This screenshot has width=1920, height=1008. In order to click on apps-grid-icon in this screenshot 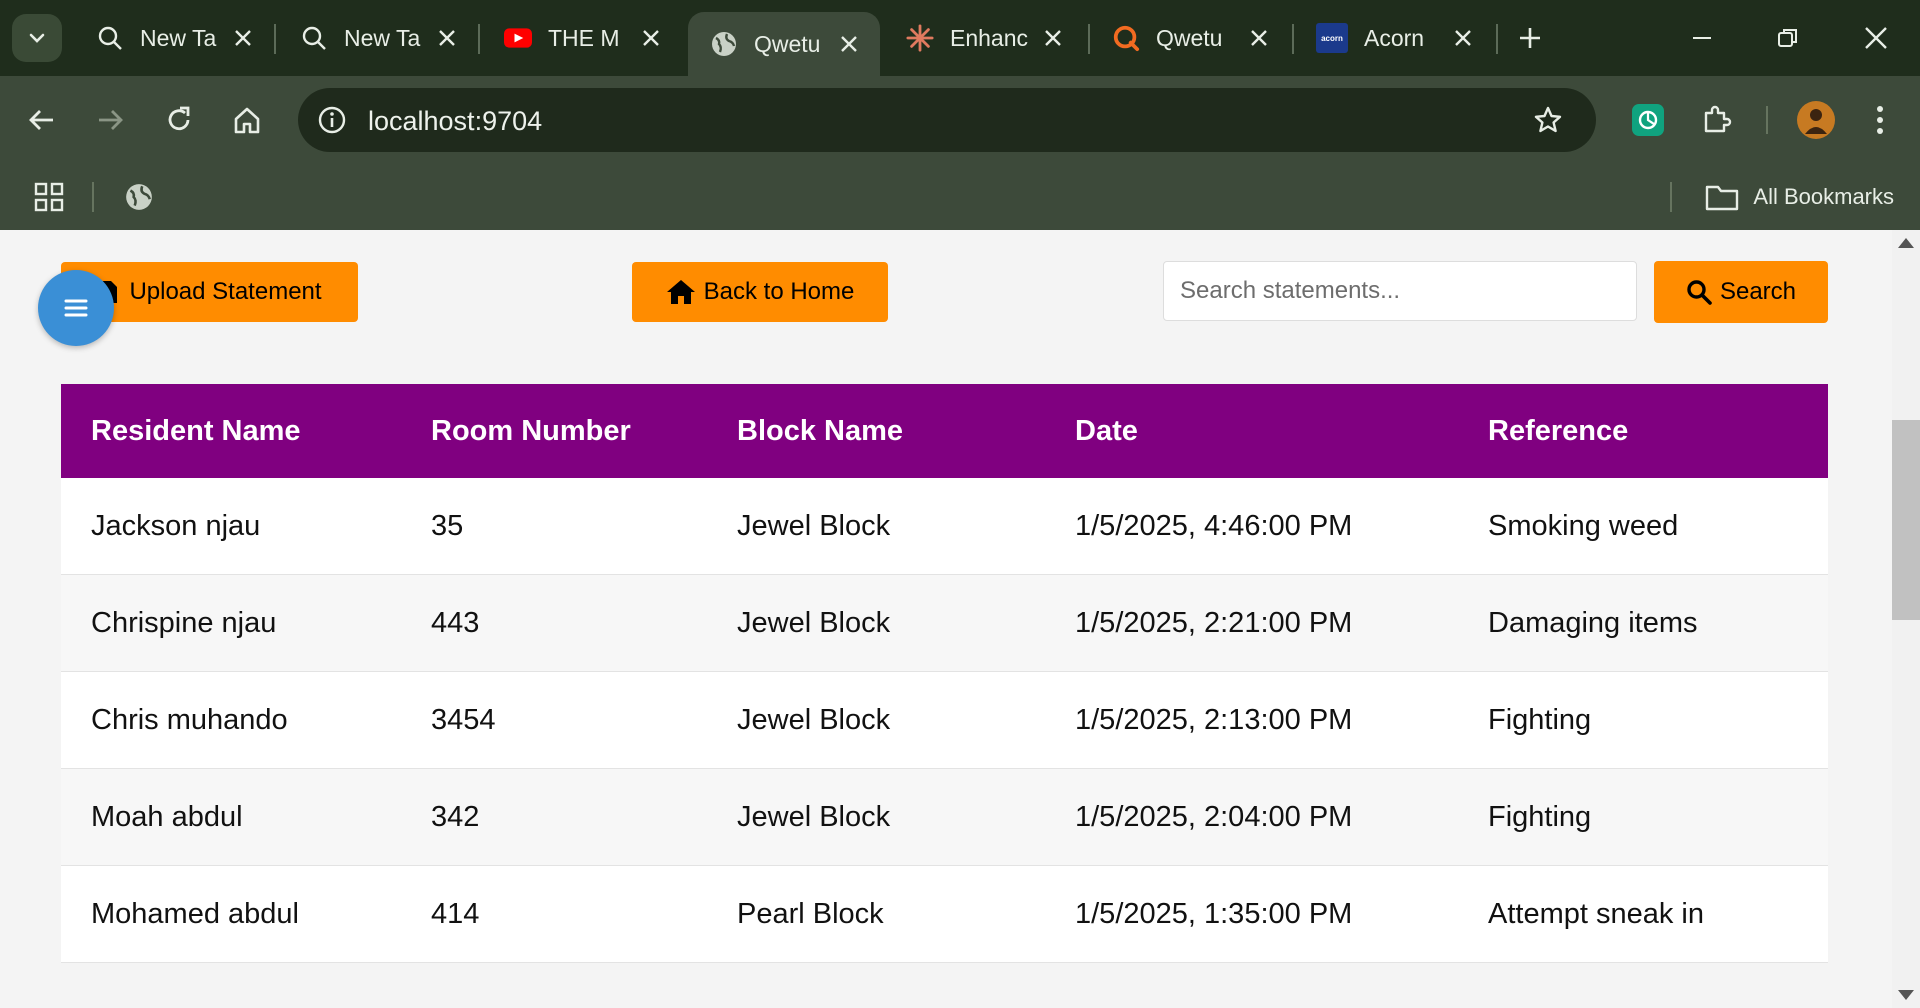, I will do `click(49, 197)`.